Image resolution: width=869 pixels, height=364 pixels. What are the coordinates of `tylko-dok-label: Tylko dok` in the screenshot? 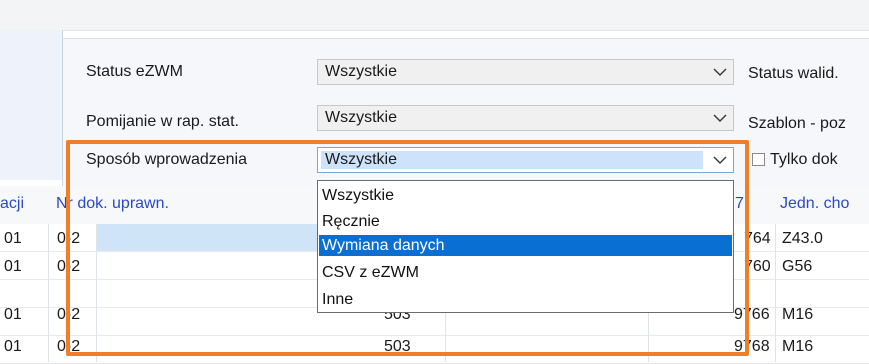 It's located at (804, 159).